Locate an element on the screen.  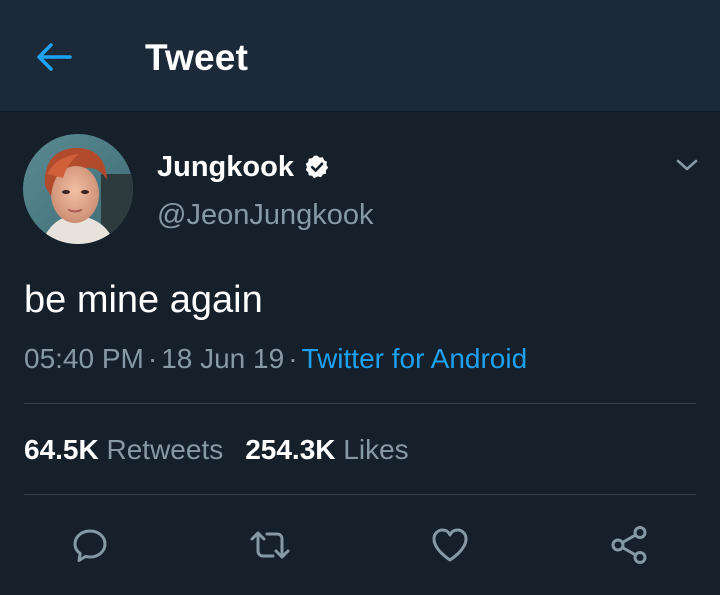
retweets-stat: 64.5K Retweets is located at coordinates (123, 449).